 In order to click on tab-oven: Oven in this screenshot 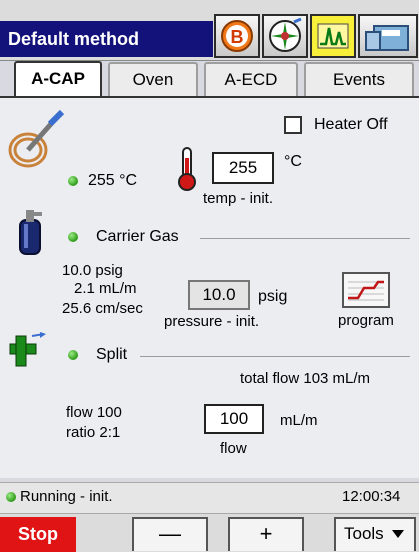, I will do `click(153, 79)`.